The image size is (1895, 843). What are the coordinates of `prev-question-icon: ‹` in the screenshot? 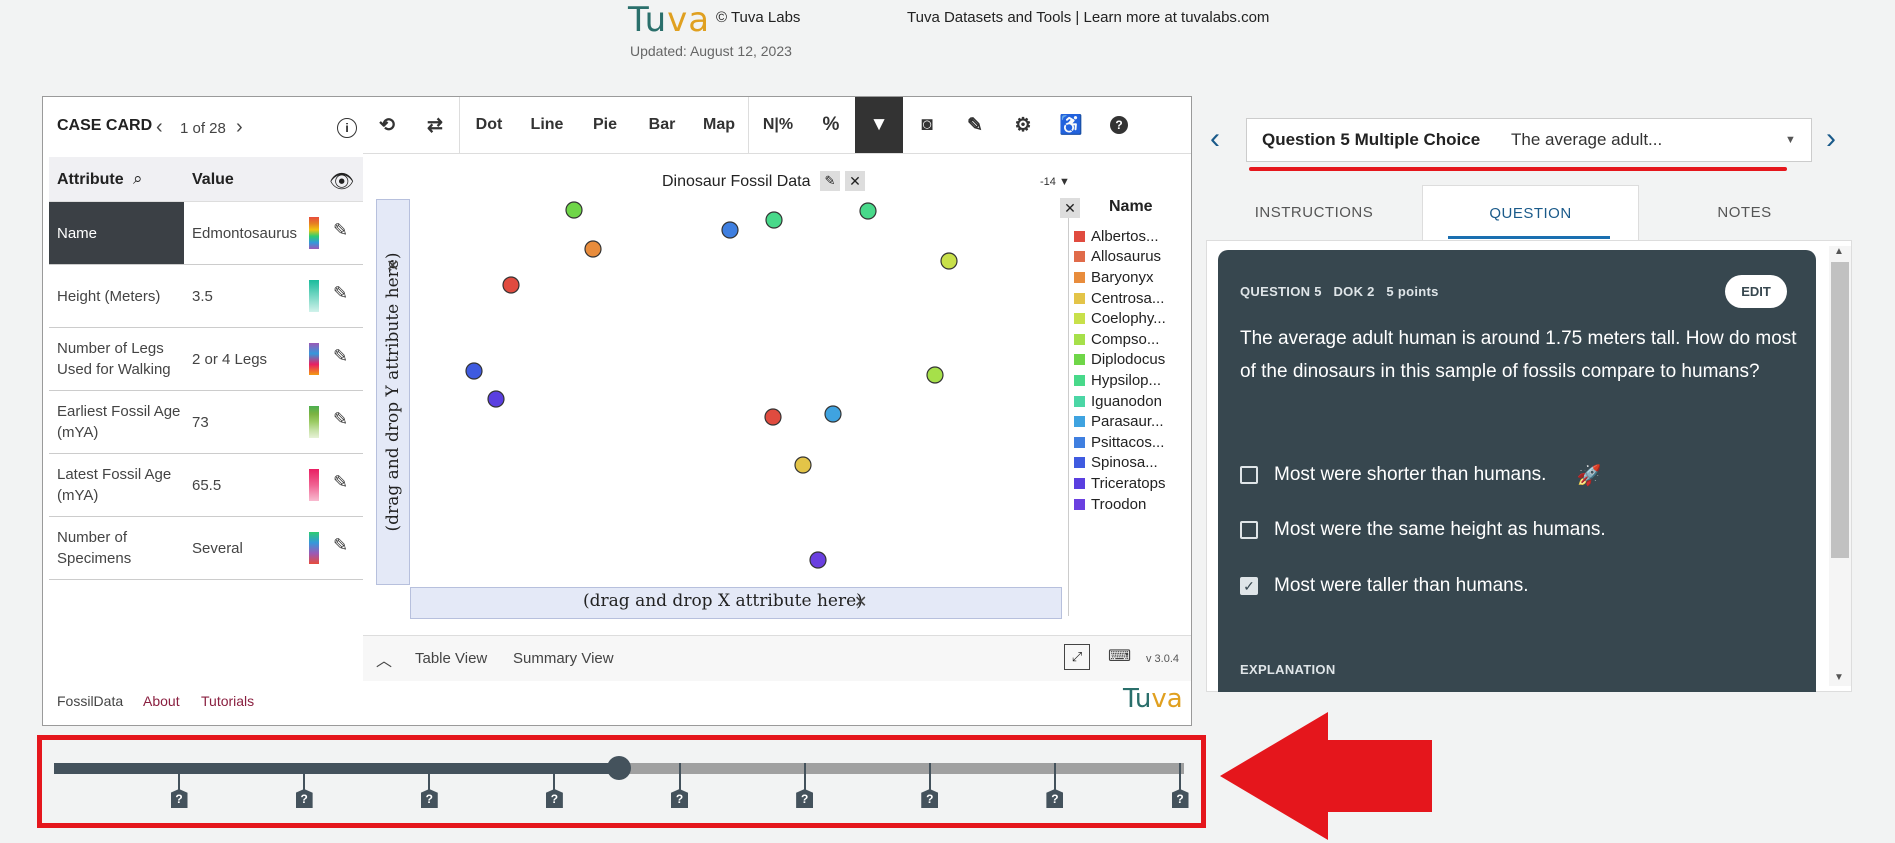 It's located at (1215, 139).